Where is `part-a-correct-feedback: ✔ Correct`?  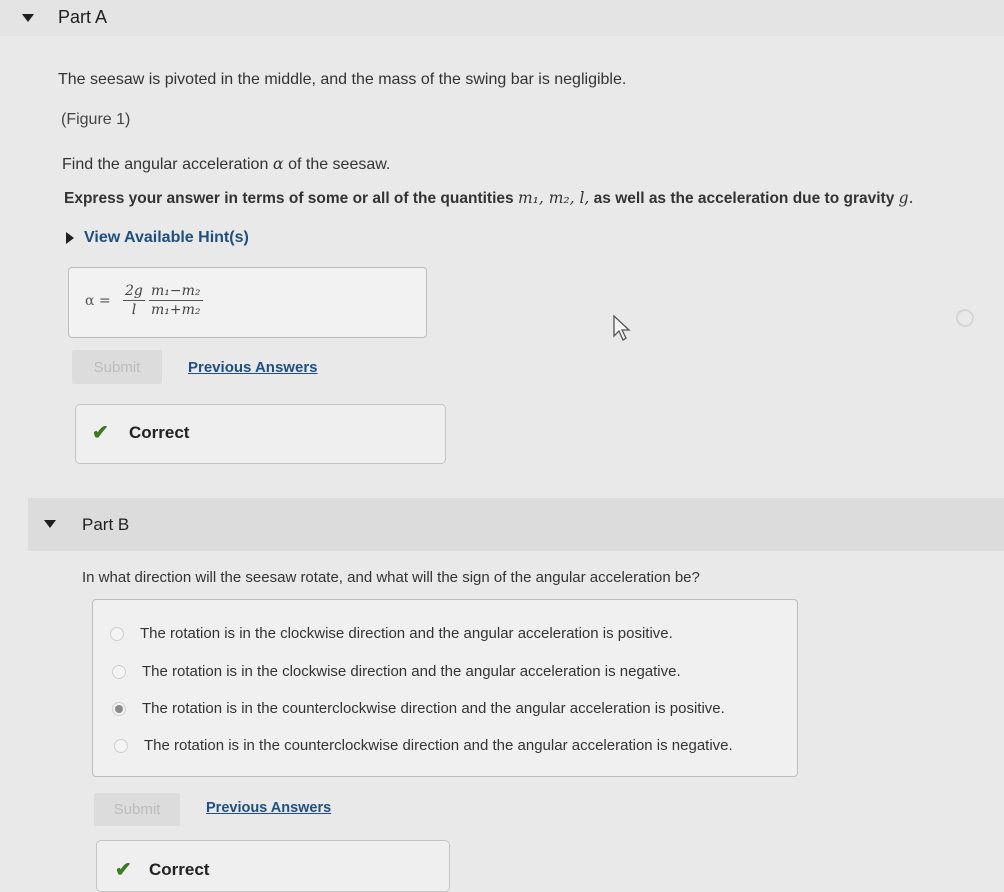
part-a-correct-feedback: ✔ Correct is located at coordinates (260, 434).